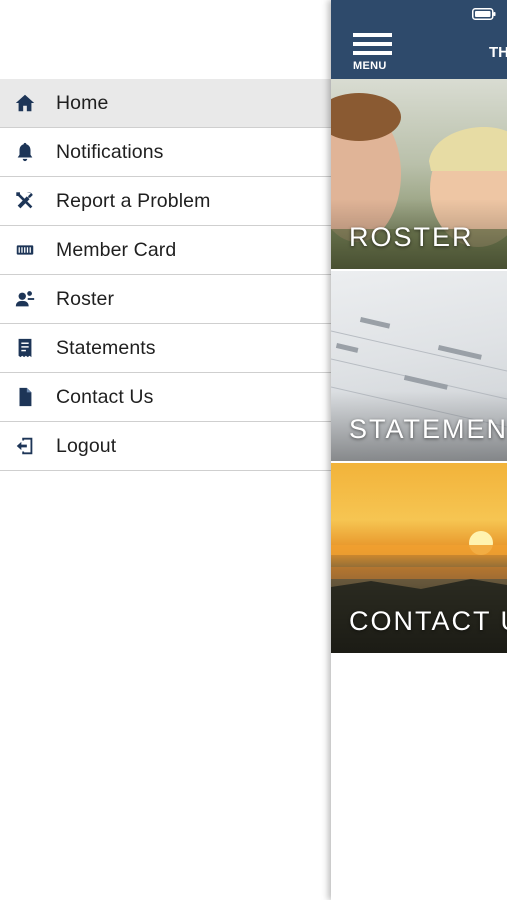 Image resolution: width=507 pixels, height=900 pixels. Describe the element at coordinates (25, 103) in the screenshot. I see `home-icon` at that location.